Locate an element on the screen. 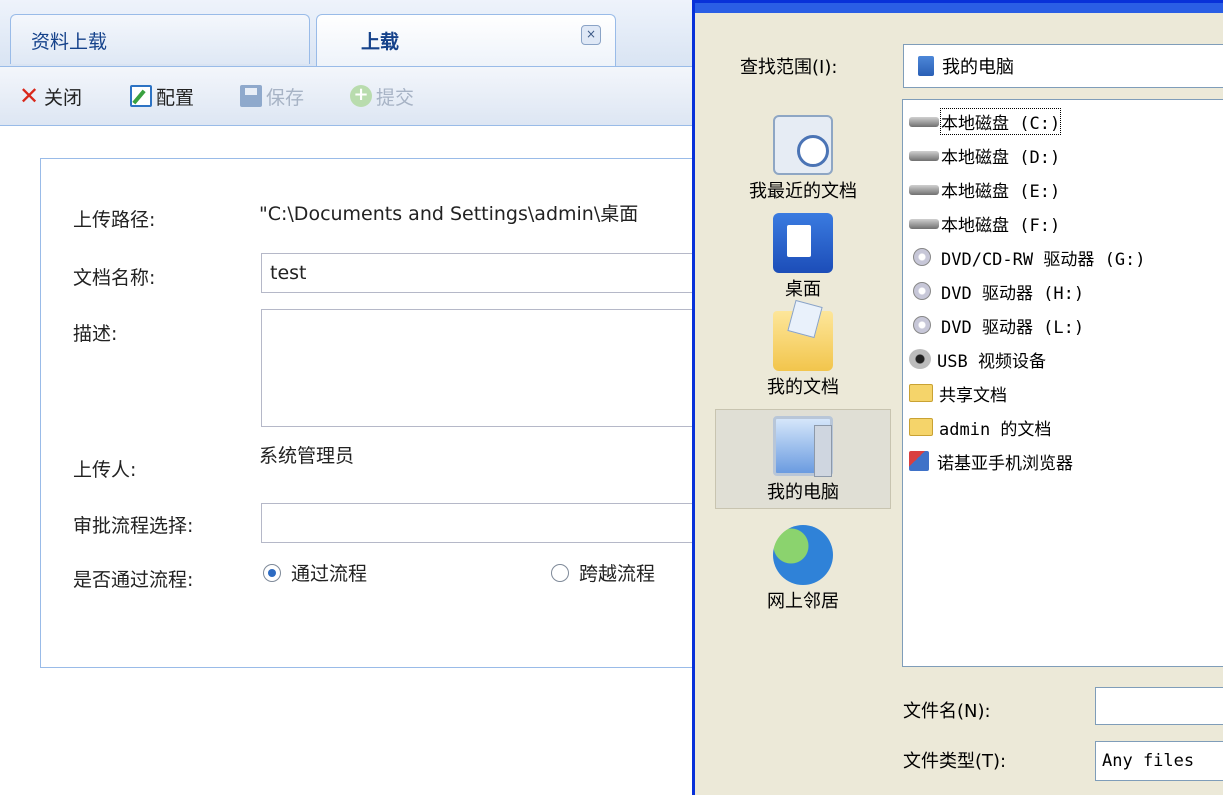  places-bar: 我最近的文档 桌面 我的文档 我的电脑 网上邻居 is located at coordinates (803, 394).